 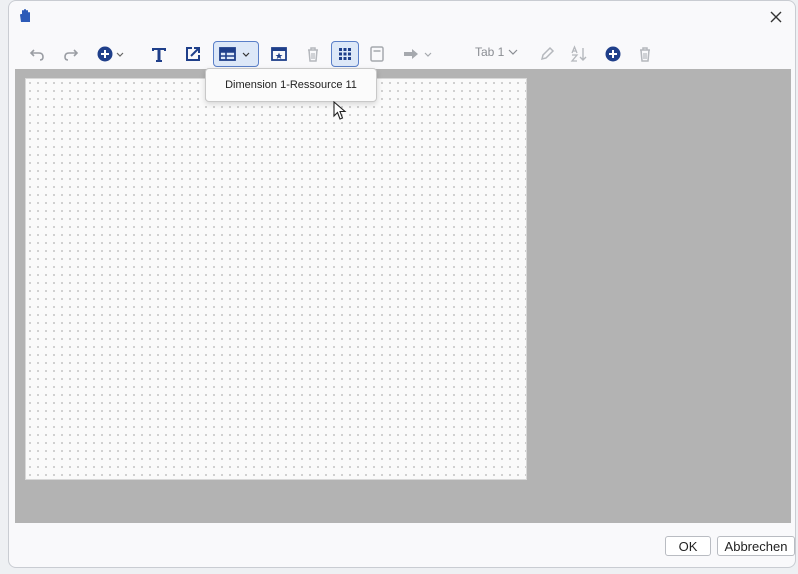 What do you see at coordinates (159, 54) in the screenshot?
I see `text-icon` at bounding box center [159, 54].